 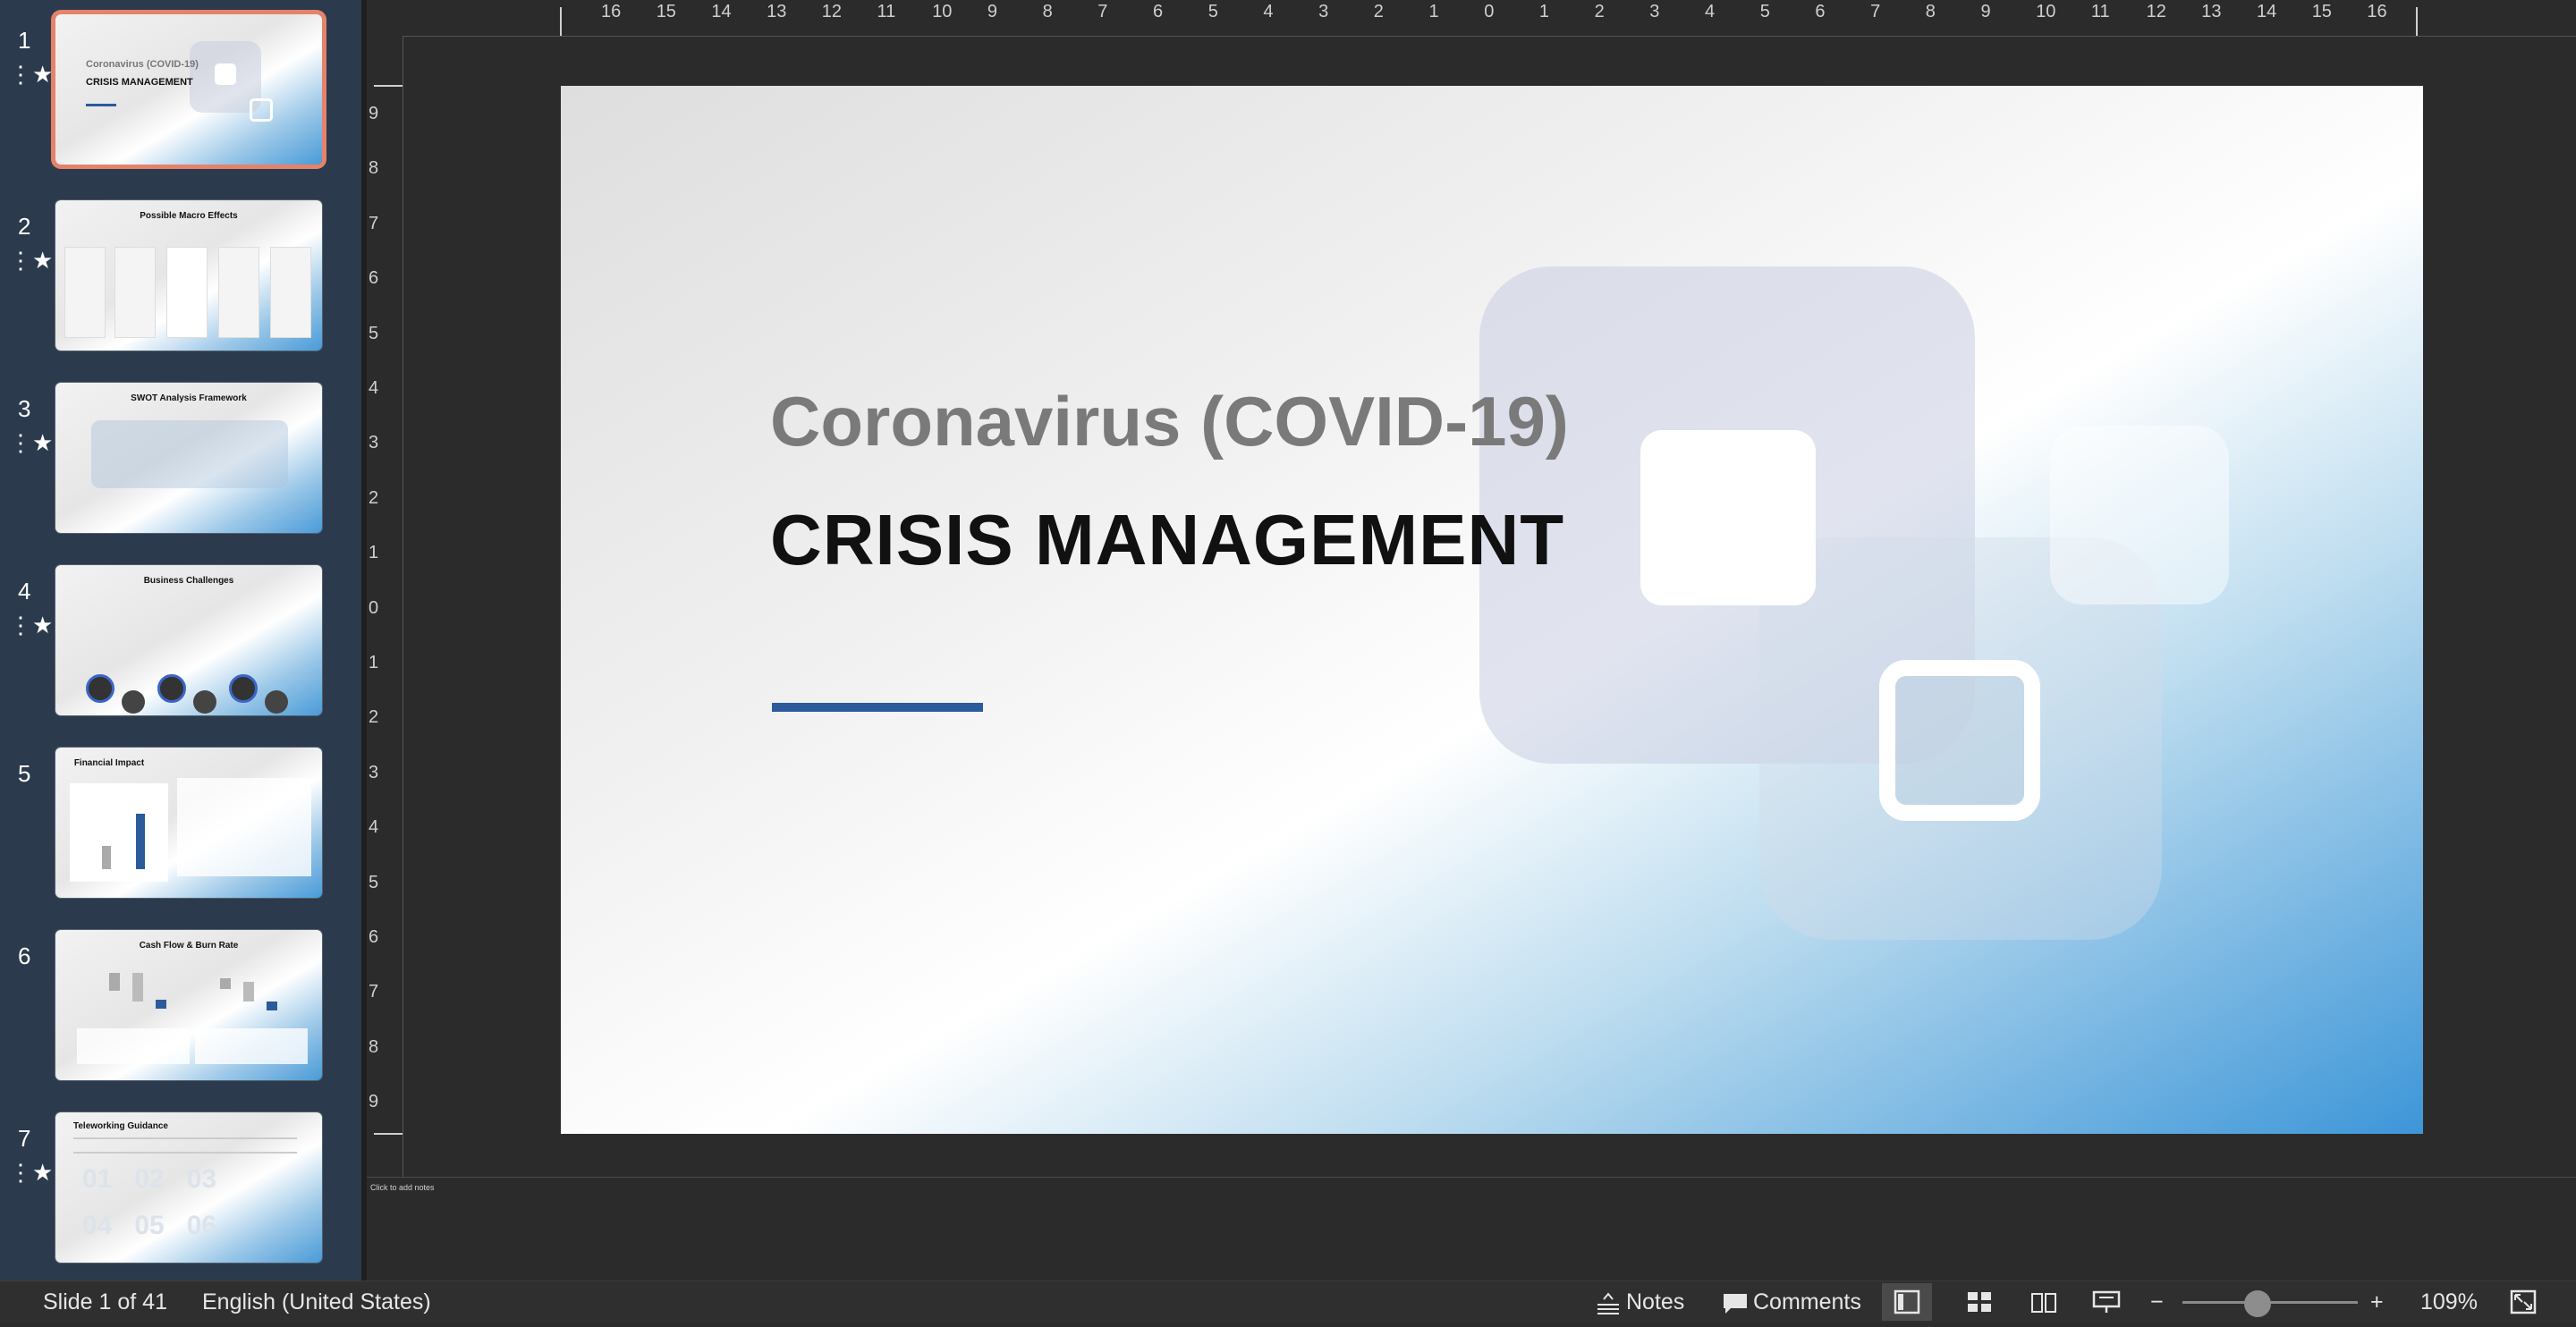 I want to click on slide-thumbnail-3: SWOT Analysis Framework, so click(x=188, y=458).